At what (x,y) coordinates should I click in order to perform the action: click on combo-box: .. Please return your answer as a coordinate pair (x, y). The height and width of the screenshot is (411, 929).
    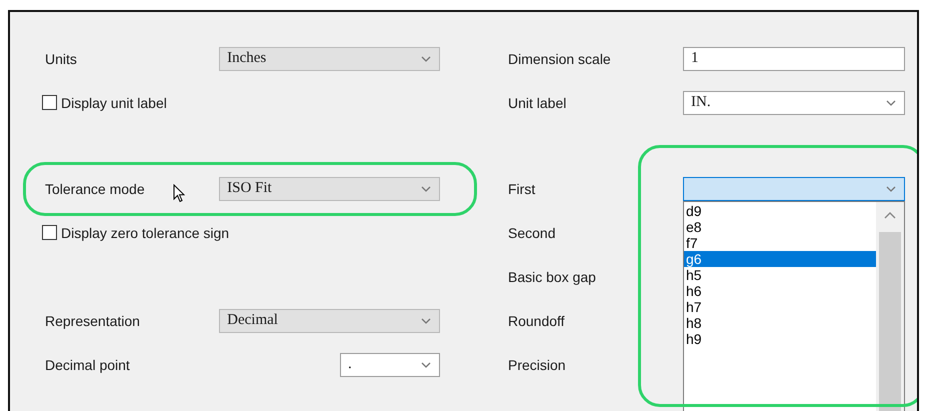
    Looking at the image, I should click on (390, 364).